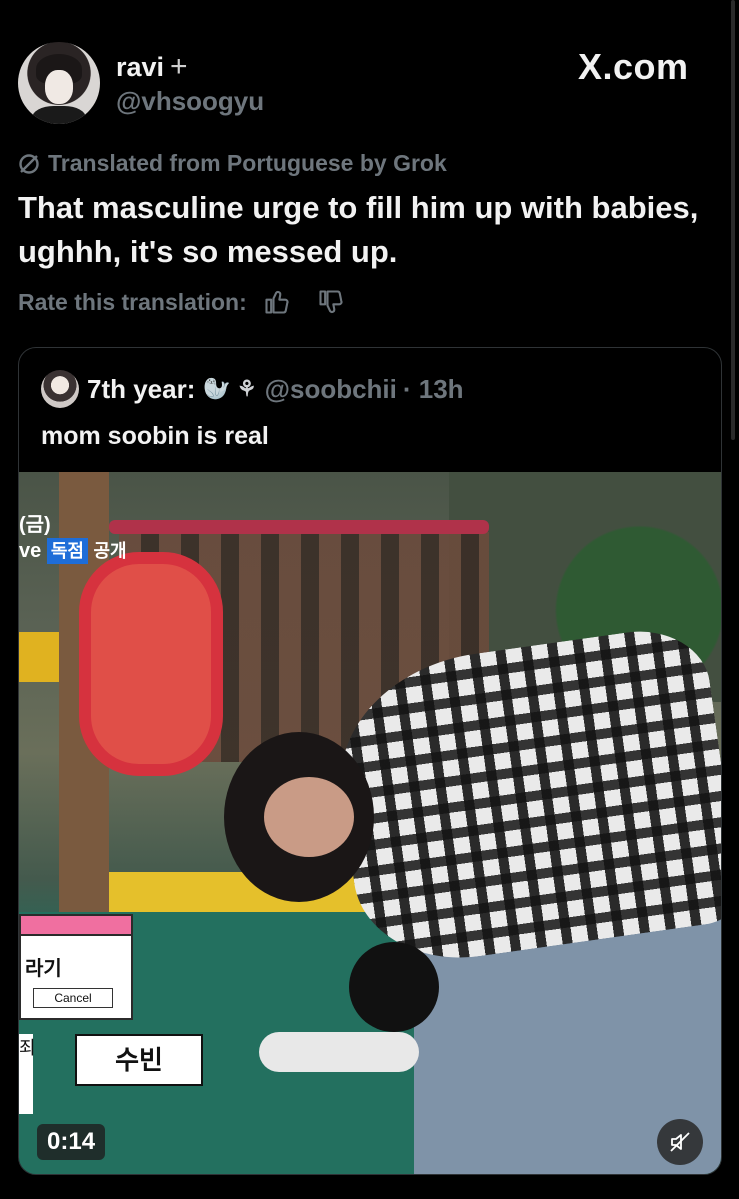  I want to click on video-name-label: 수빈, so click(139, 1060).